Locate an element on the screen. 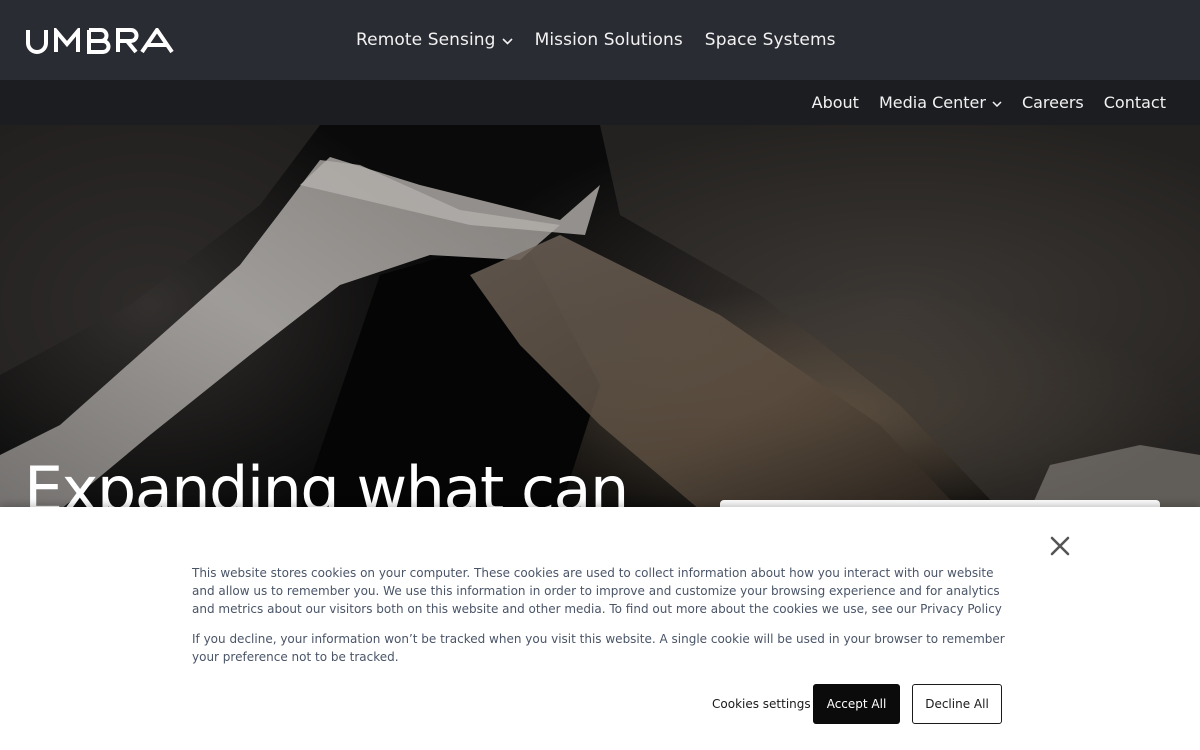 Image resolution: width=1200 pixels, height=750 pixels. umbra-logo-mark is located at coordinates (100, 41).